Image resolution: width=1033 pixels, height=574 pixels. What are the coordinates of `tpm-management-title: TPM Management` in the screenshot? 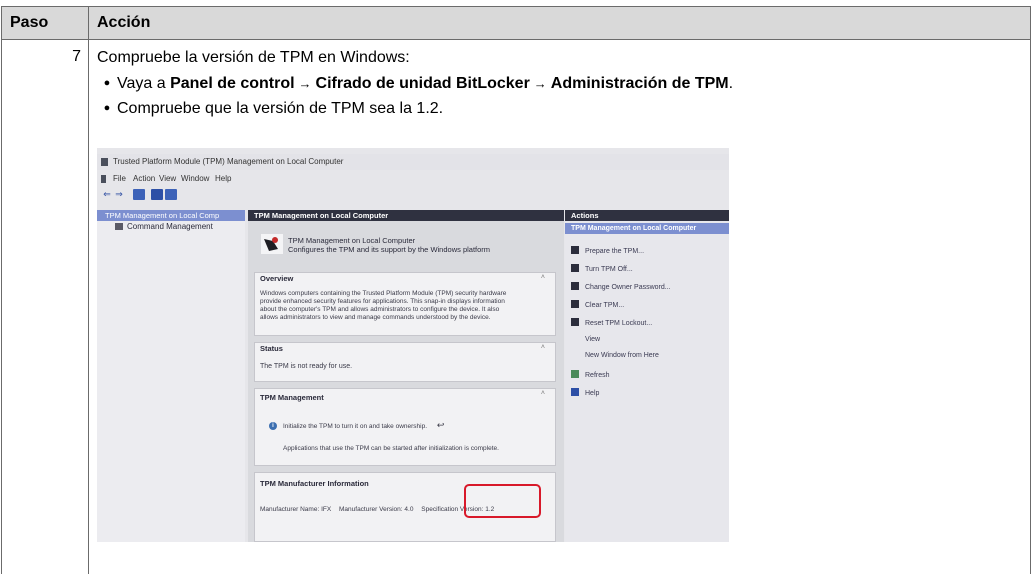 It's located at (292, 397).